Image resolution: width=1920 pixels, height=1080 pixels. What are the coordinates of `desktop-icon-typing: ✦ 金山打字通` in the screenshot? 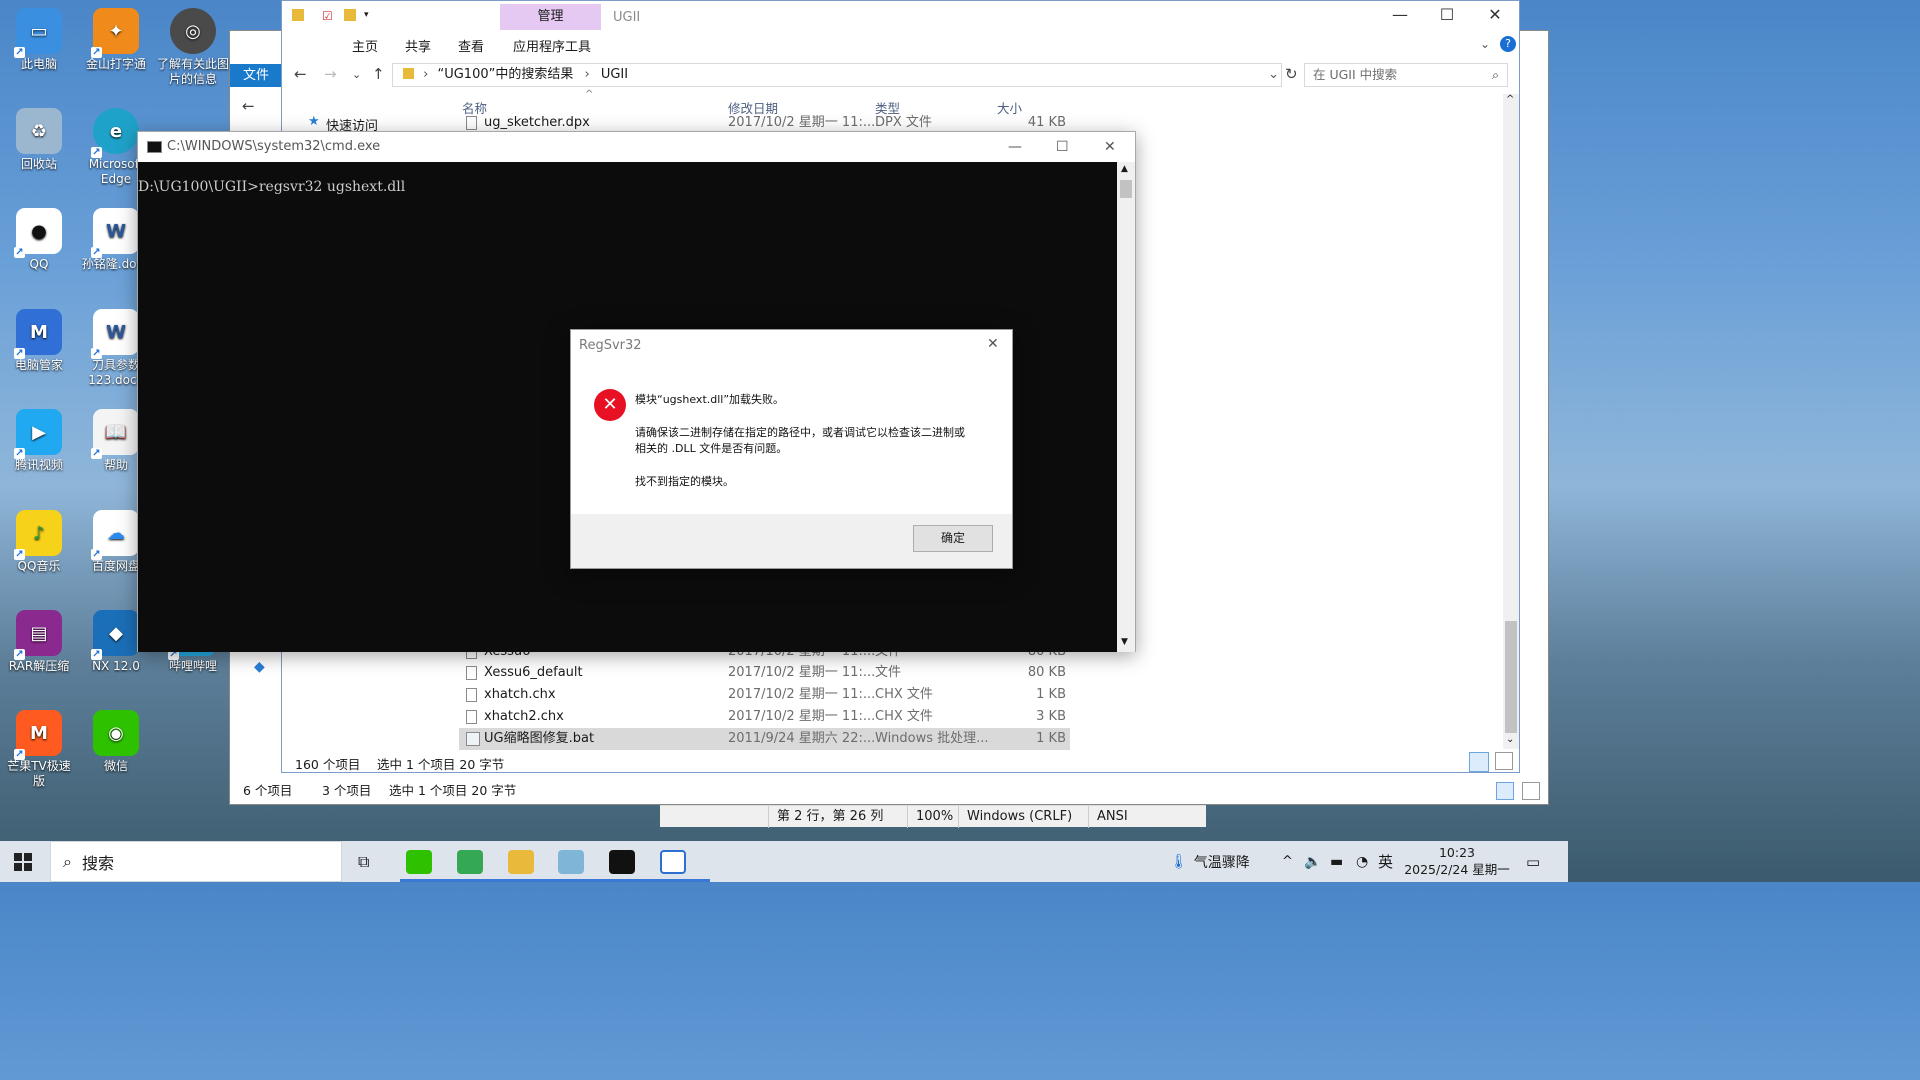 It's located at (116, 40).